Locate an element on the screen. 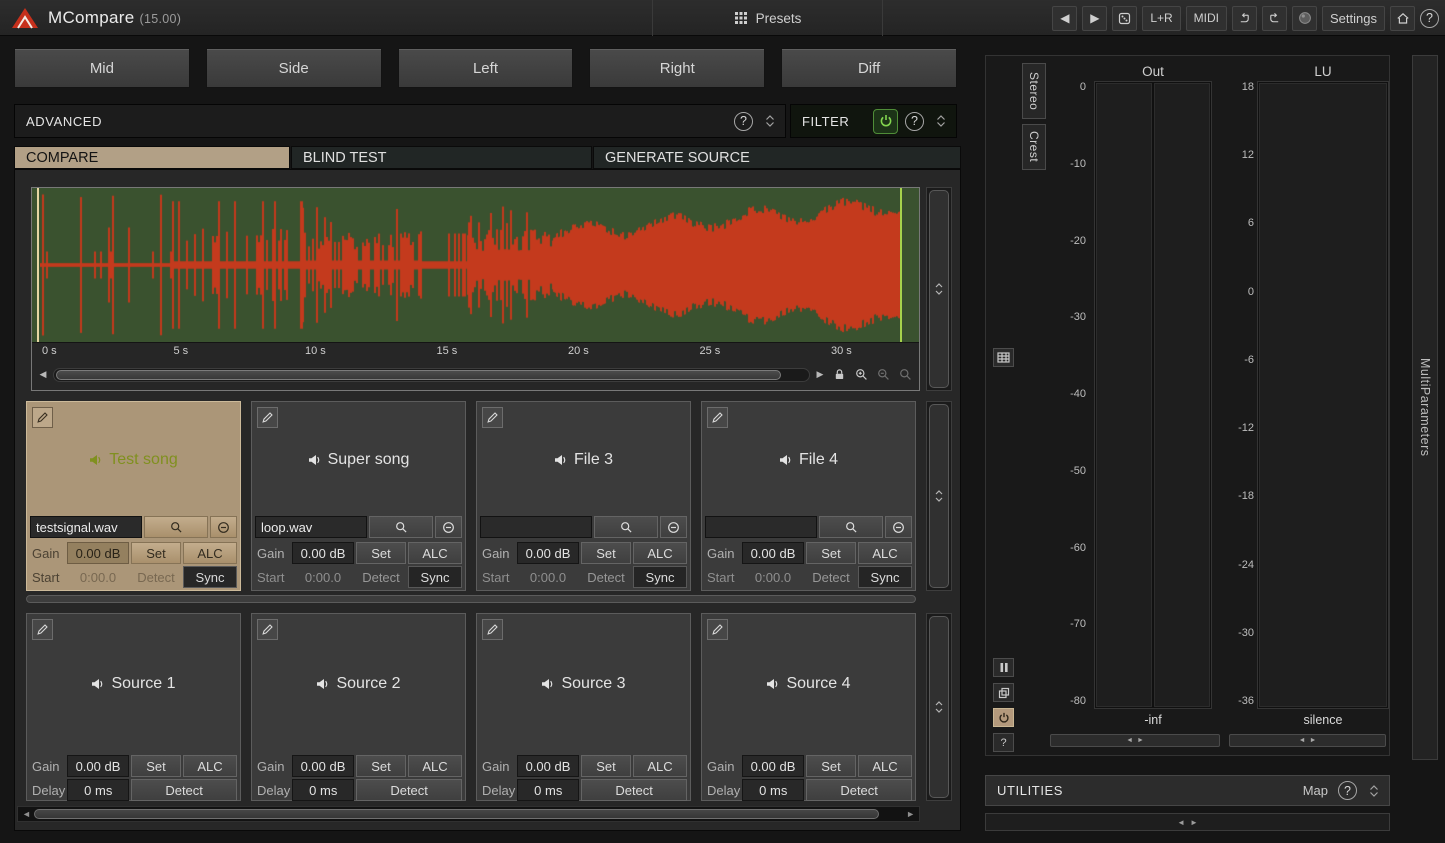 The image size is (1445, 843). waveform-area is located at coordinates (475, 265).